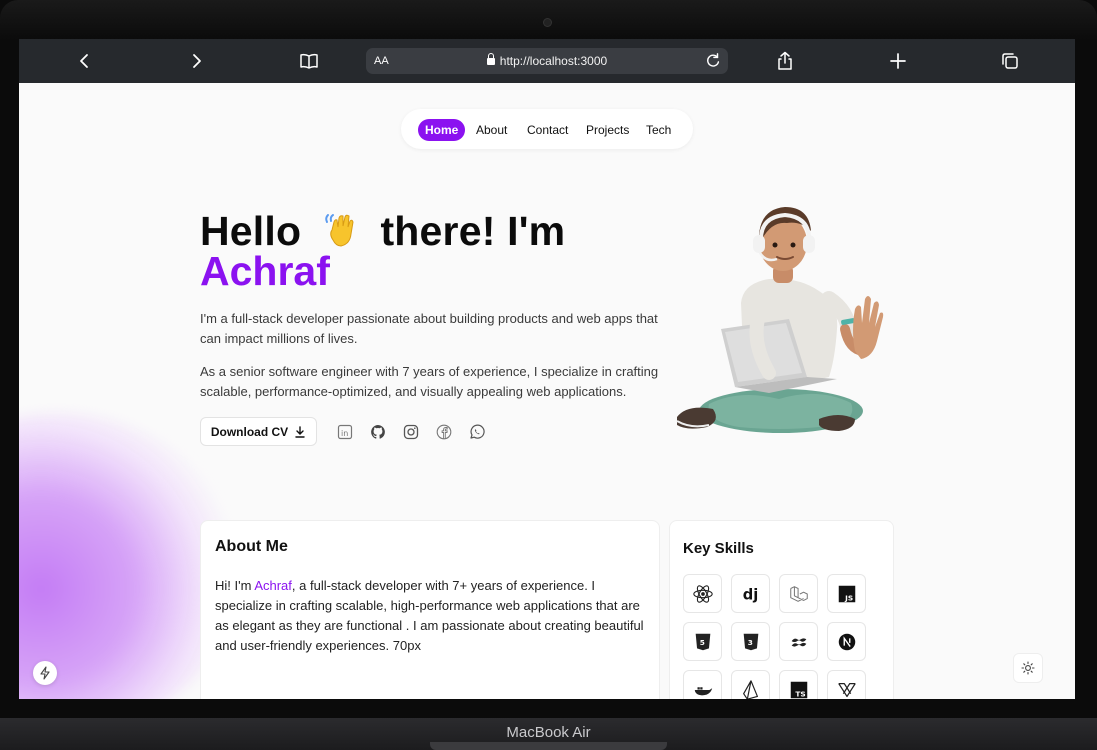 The image size is (1097, 750). What do you see at coordinates (265, 271) in the screenshot?
I see `hero-name: Achraf` at bounding box center [265, 271].